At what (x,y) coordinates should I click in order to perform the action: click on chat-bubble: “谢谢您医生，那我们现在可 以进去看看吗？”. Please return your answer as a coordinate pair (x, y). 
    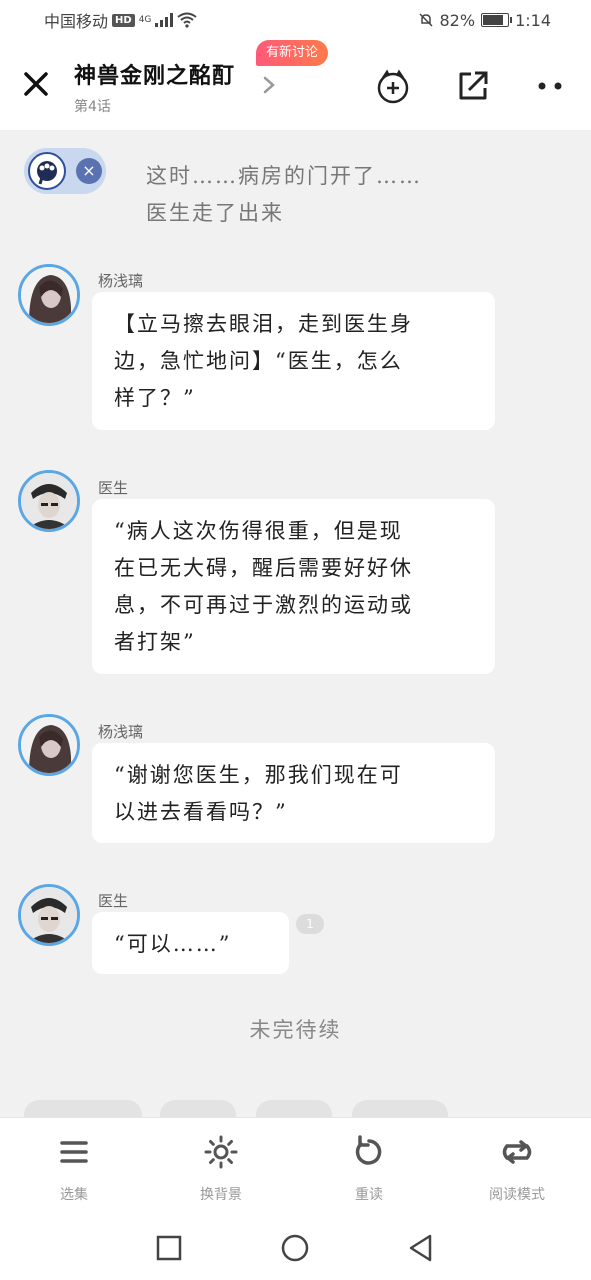
    Looking at the image, I should click on (293, 793).